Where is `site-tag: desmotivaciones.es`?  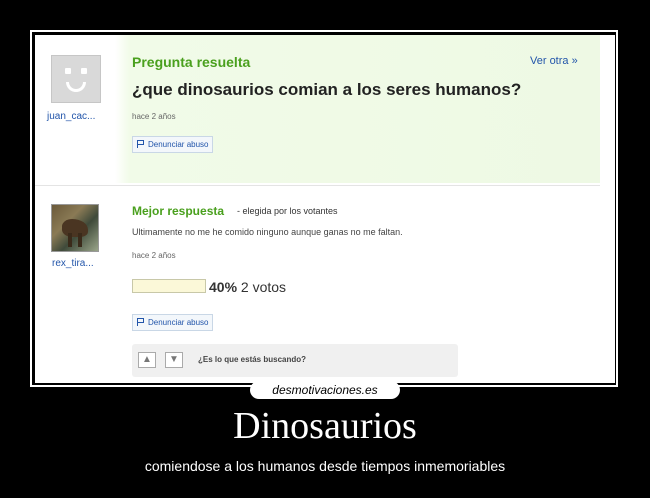 site-tag: desmotivaciones.es is located at coordinates (325, 390).